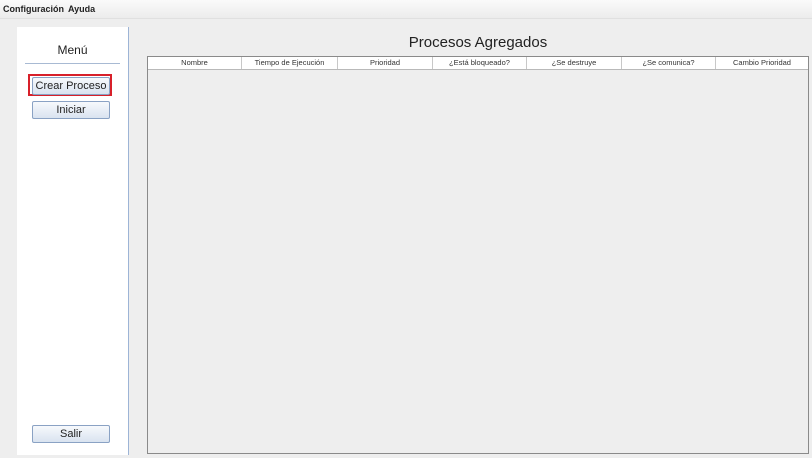 This screenshot has width=812, height=458. What do you see at coordinates (406, 9) in the screenshot?
I see `menu-bar: Configuración Ayuda` at bounding box center [406, 9].